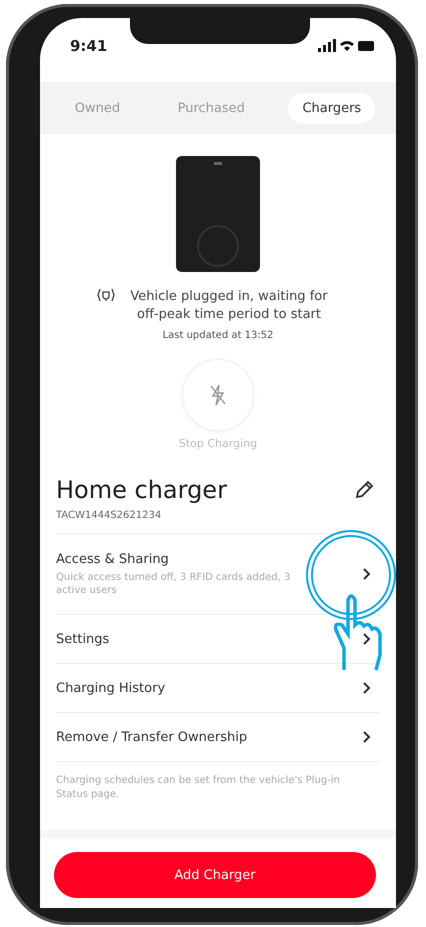 Image resolution: width=426 pixels, height=927 pixels. I want to click on menu-item-label: Remove / Transfer Ownership, so click(152, 737).